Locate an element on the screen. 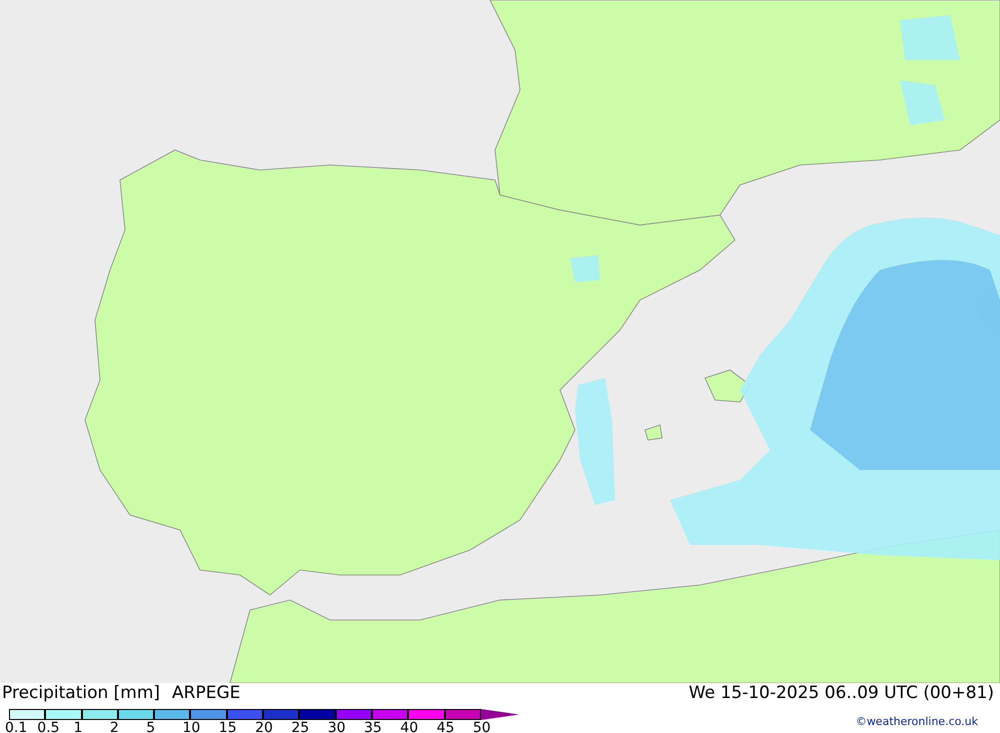  legend-label: 10 is located at coordinates (191, 727).